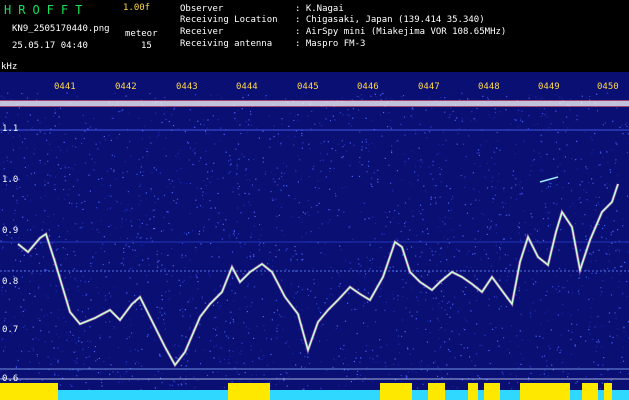 The image size is (629, 400). I want to click on bottom-strip-yellow, so click(396, 391).